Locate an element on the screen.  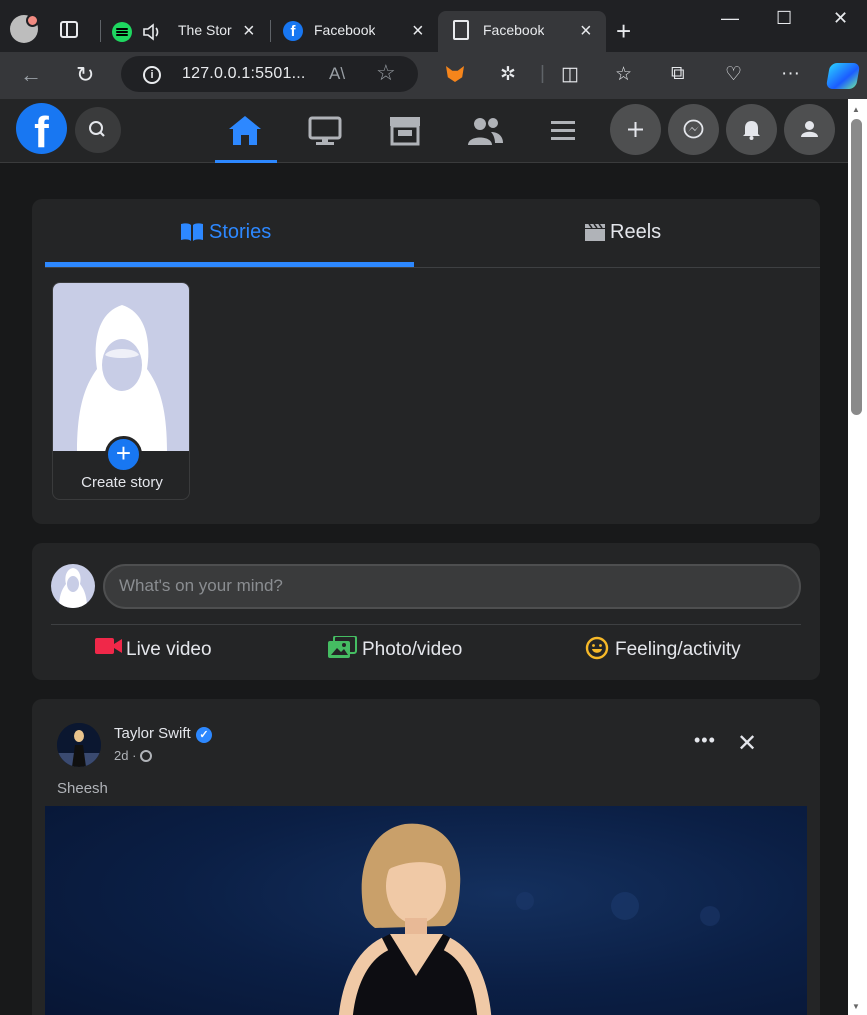
bell-icon is located at coordinates (751, 130).